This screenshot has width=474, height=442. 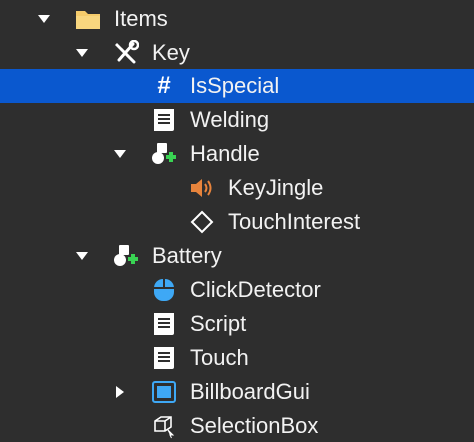 What do you see at coordinates (127, 52) in the screenshot?
I see `tools-icon` at bounding box center [127, 52].